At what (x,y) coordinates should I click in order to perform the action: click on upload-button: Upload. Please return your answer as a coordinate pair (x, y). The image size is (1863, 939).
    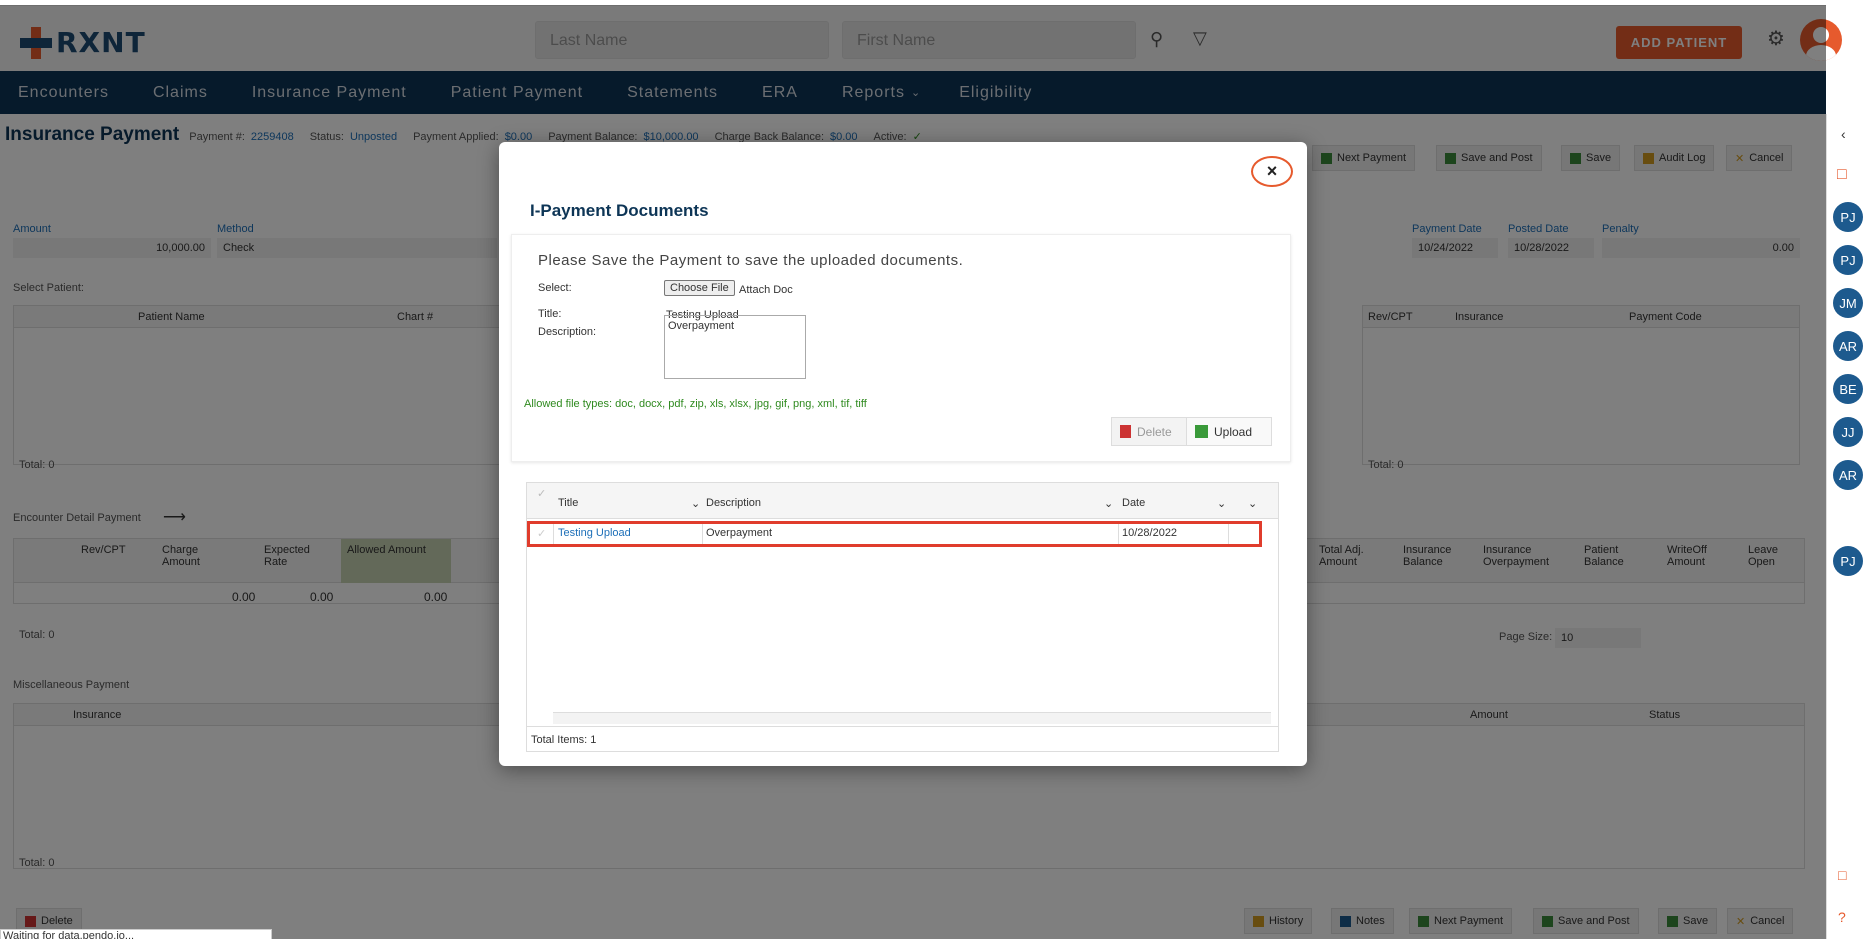
    Looking at the image, I should click on (1229, 431).